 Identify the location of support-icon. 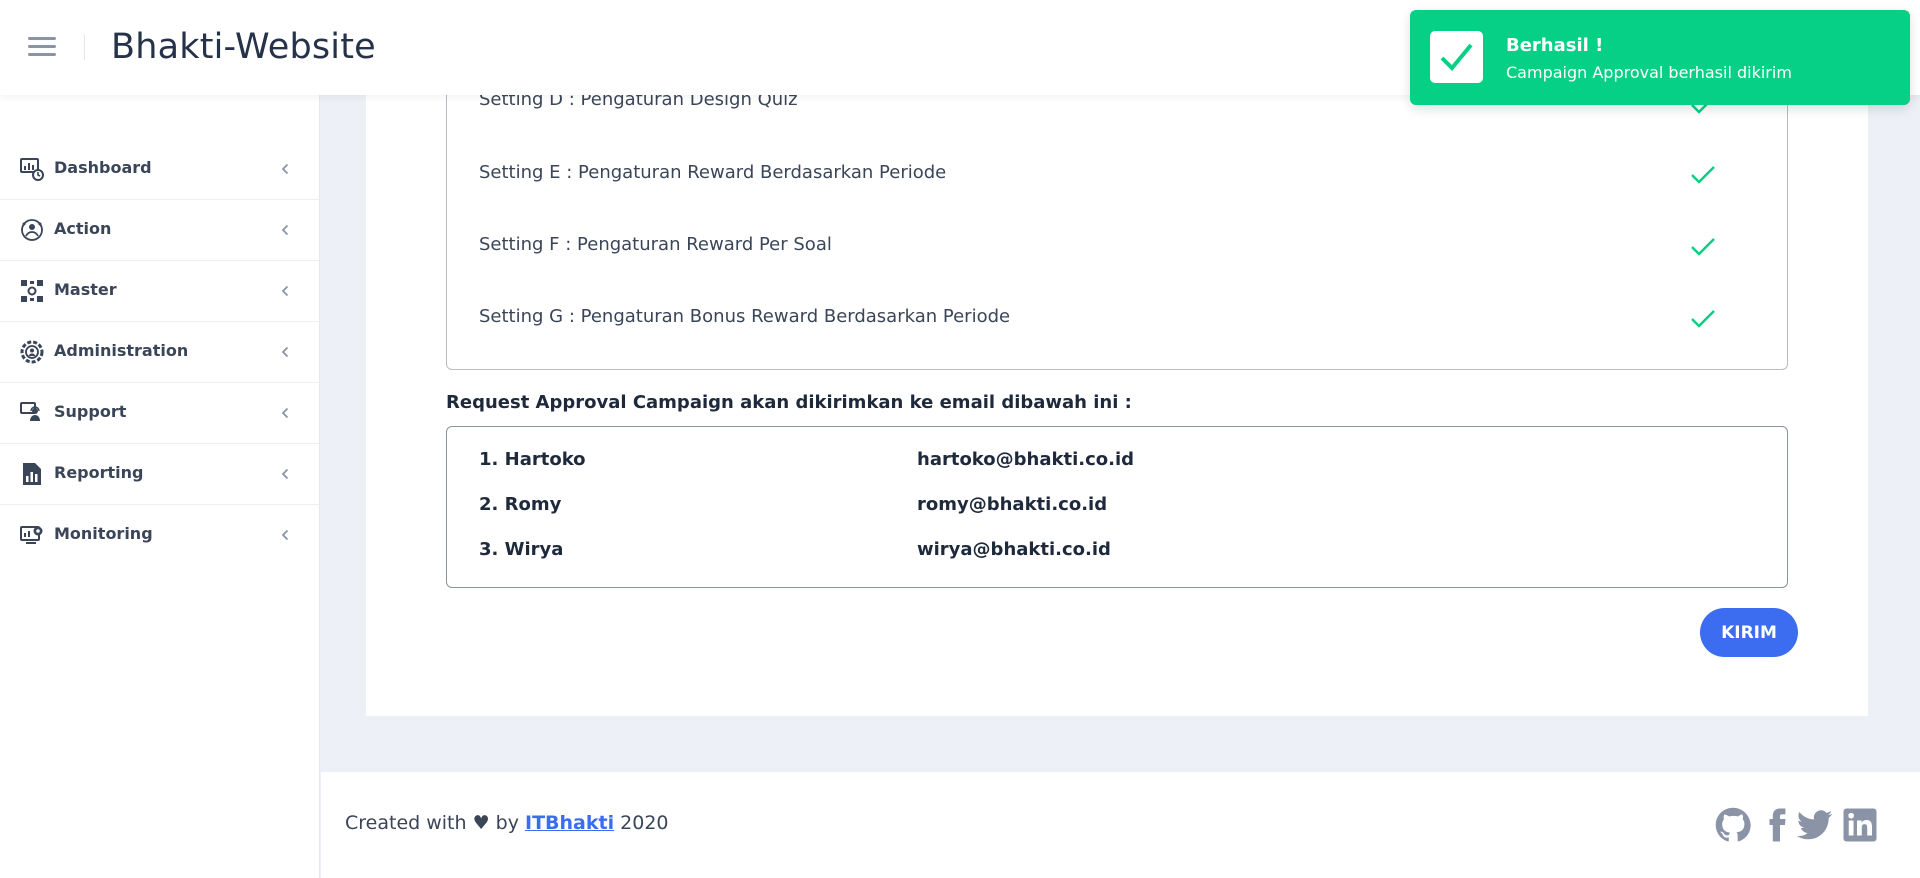
(30, 411).